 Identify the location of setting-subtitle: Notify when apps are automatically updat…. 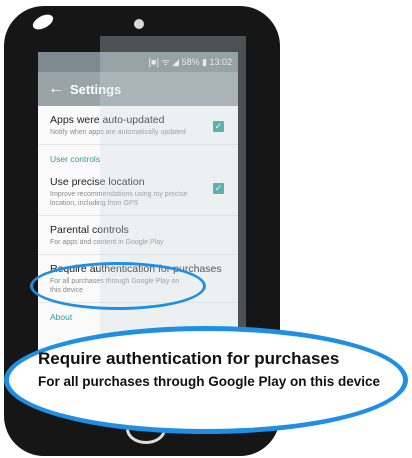
(118, 132).